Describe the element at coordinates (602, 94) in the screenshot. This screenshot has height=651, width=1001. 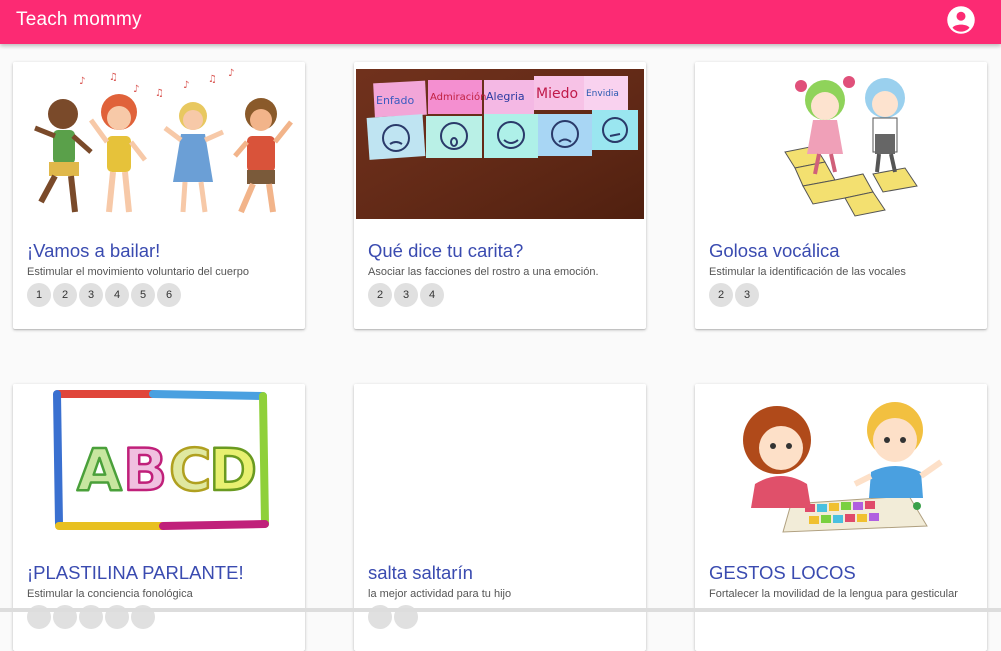
I see `emotion-label: Envidia` at that location.